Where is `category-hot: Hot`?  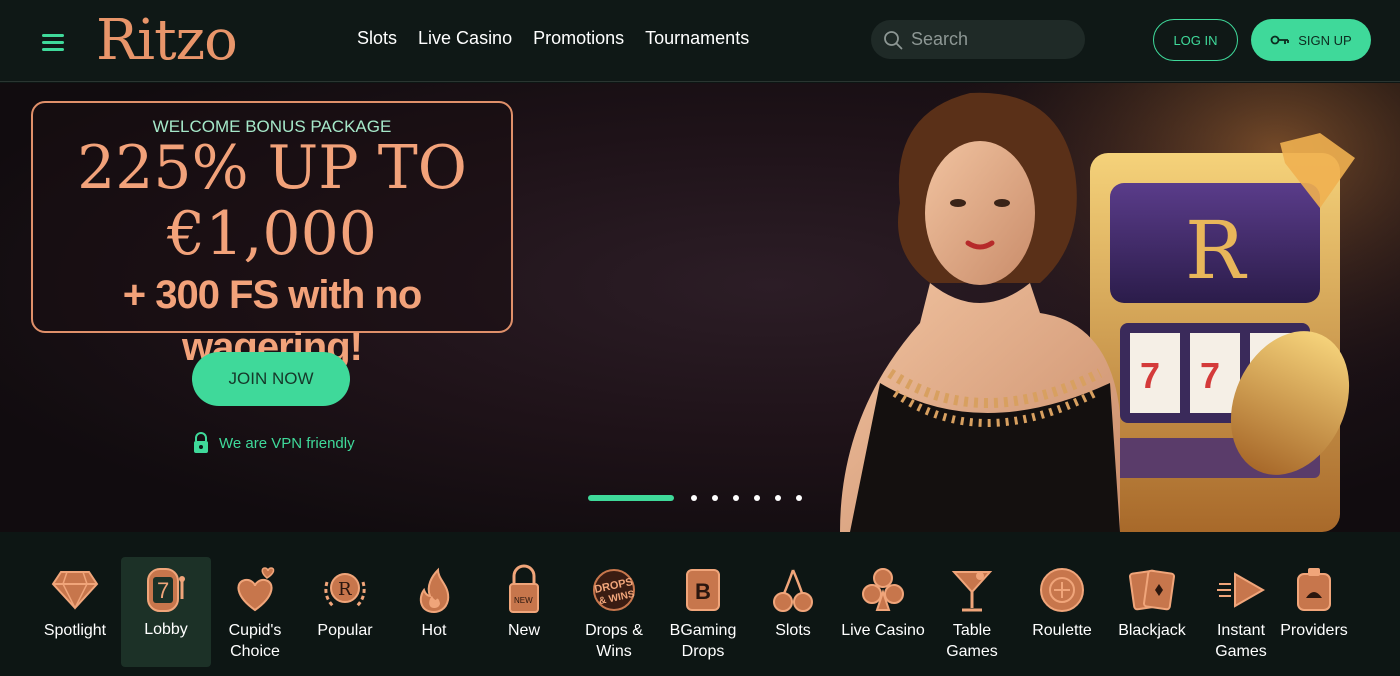
category-hot: Hot is located at coordinates (434, 613).